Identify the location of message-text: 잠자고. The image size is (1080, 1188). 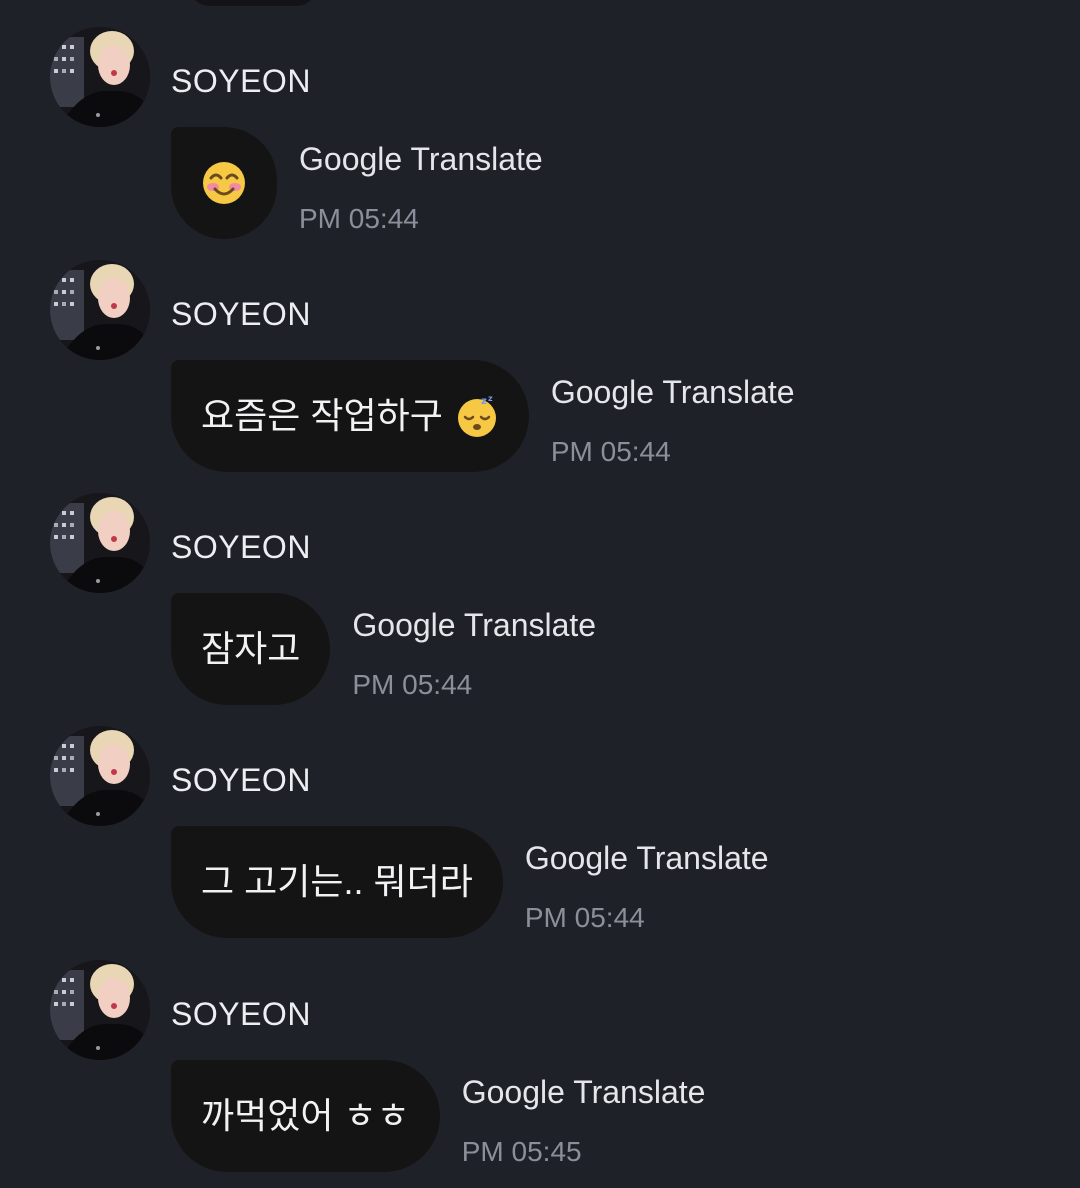
(251, 648).